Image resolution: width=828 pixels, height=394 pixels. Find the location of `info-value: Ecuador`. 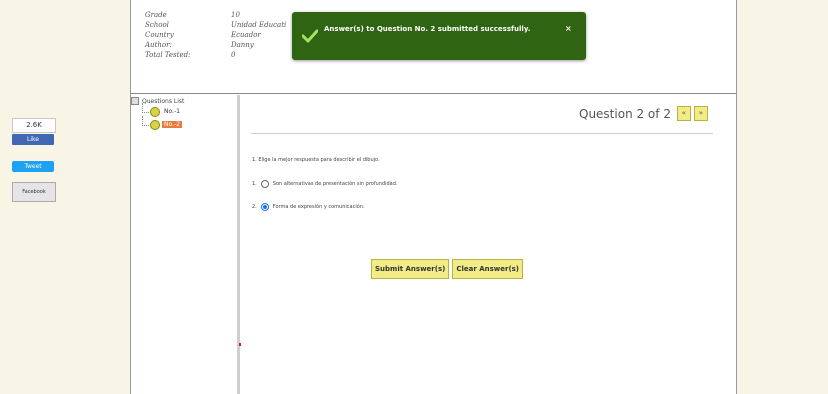

info-value: Ecuador is located at coordinates (246, 35).